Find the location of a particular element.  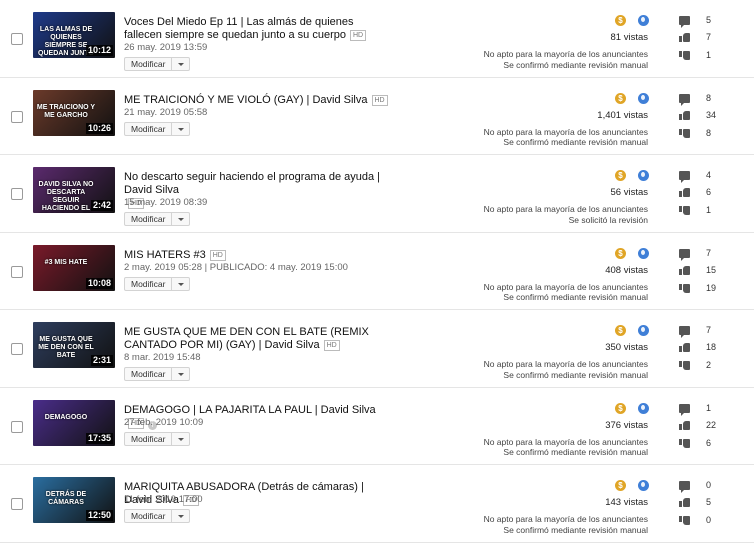

video-date: 21 may. 2019 05:58 is located at coordinates (166, 112).